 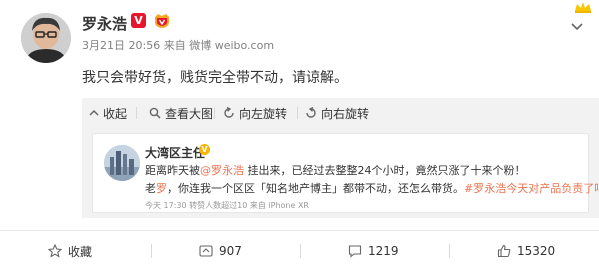 What do you see at coordinates (311, 112) in the screenshot?
I see `rotate-right-icon` at bounding box center [311, 112].